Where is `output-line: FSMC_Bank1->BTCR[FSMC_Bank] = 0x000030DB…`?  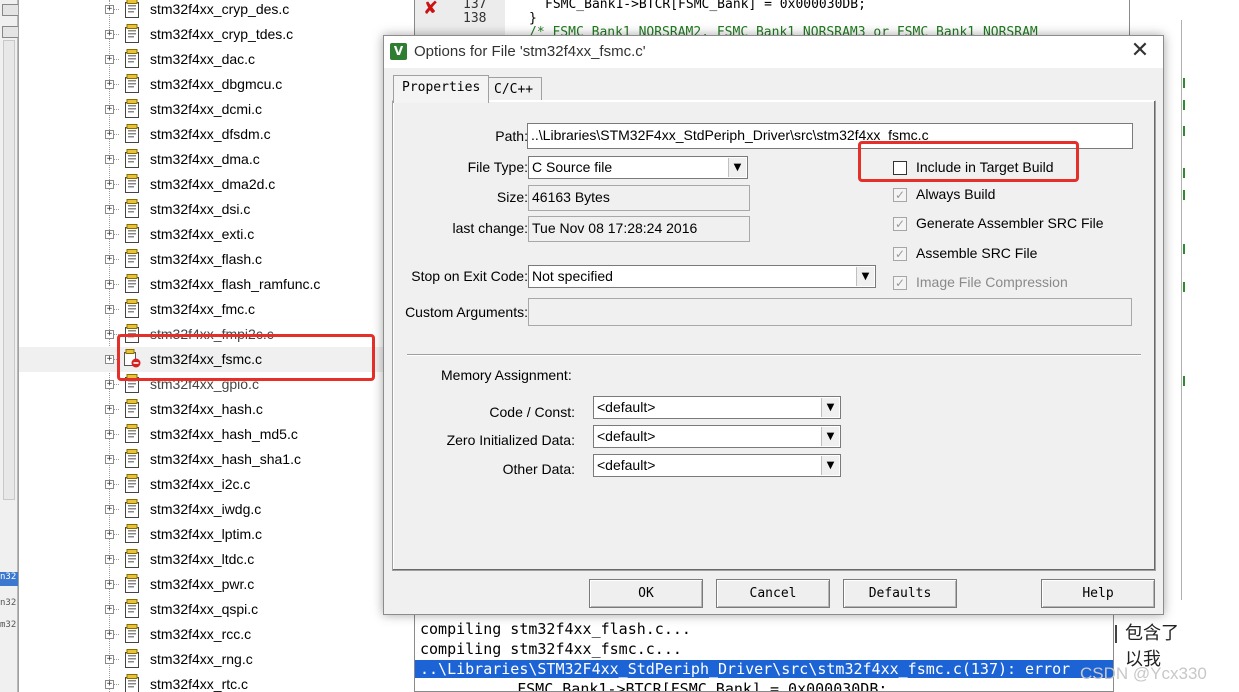 output-line: FSMC_Bank1->BTCR[FSMC_Bank] = 0x000030DB… is located at coordinates (684, 686).